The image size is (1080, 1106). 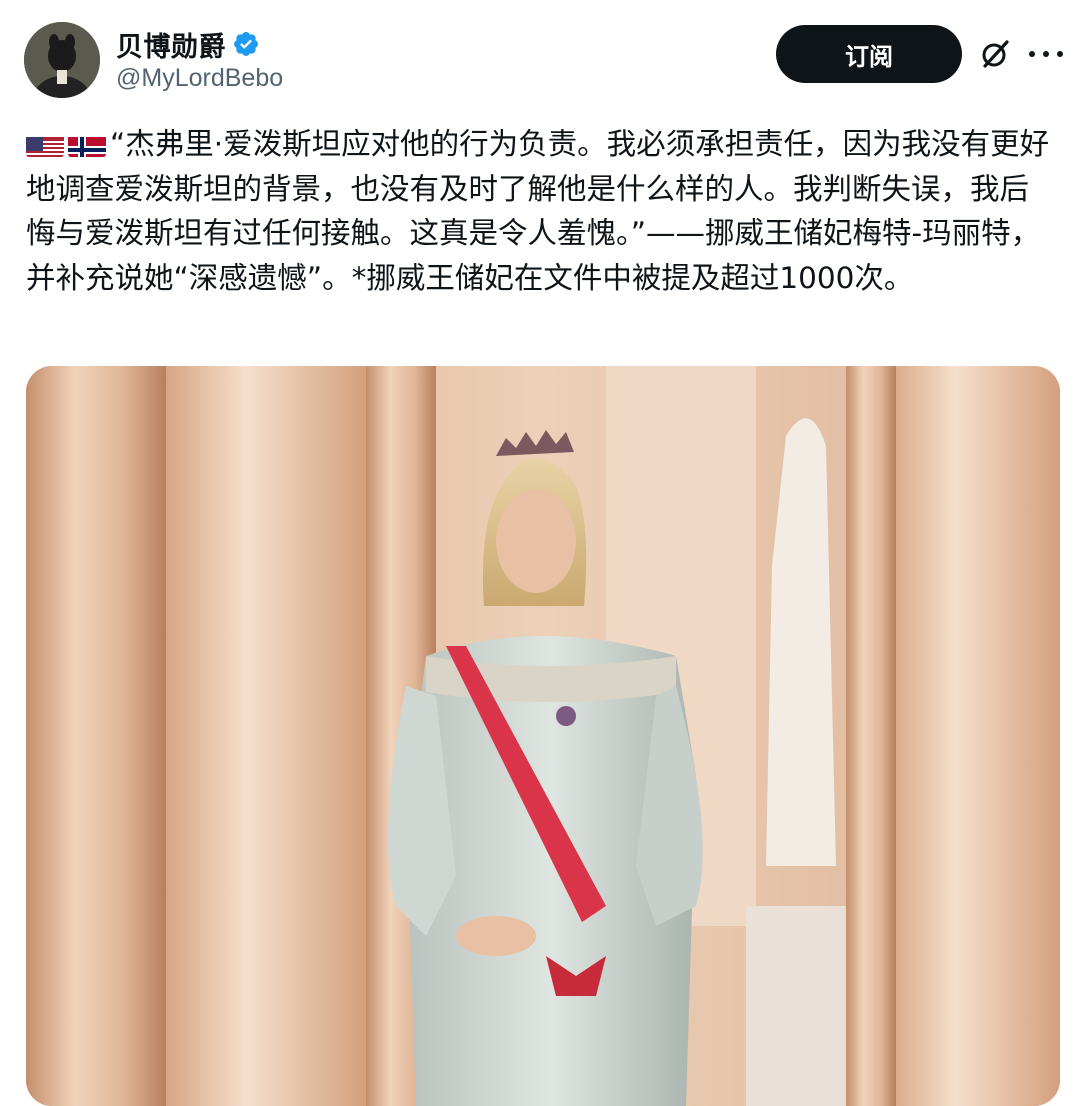 I want to click on display-name-row: 贝博勋爵, so click(x=199, y=44).